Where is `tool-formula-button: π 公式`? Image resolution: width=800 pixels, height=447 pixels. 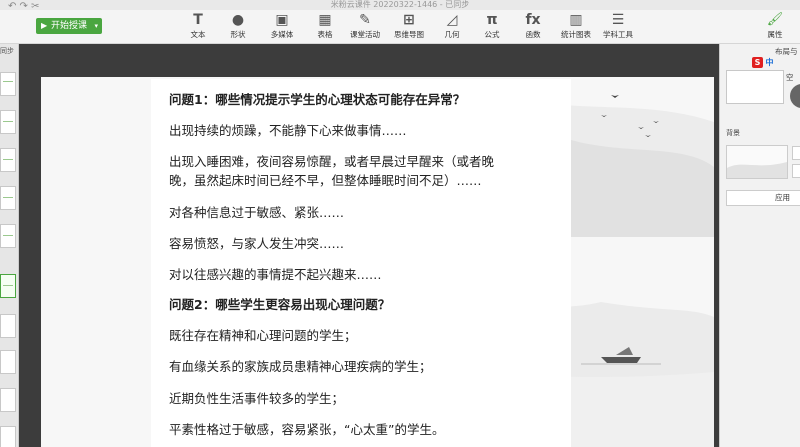 tool-formula-button: π 公式 is located at coordinates (492, 26).